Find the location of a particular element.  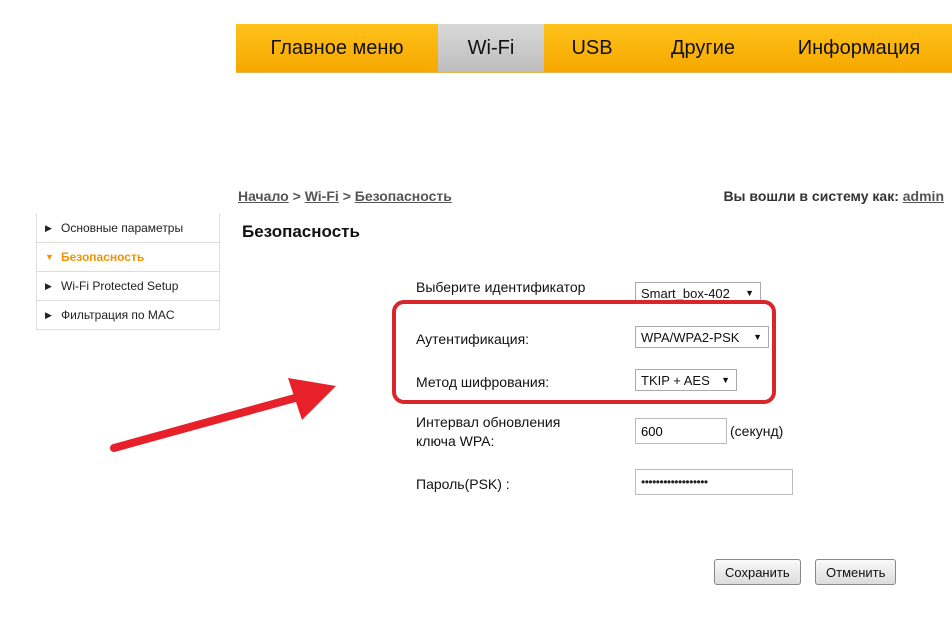

interval-label: Интервал обновления ключа WPA: is located at coordinates (488, 432).